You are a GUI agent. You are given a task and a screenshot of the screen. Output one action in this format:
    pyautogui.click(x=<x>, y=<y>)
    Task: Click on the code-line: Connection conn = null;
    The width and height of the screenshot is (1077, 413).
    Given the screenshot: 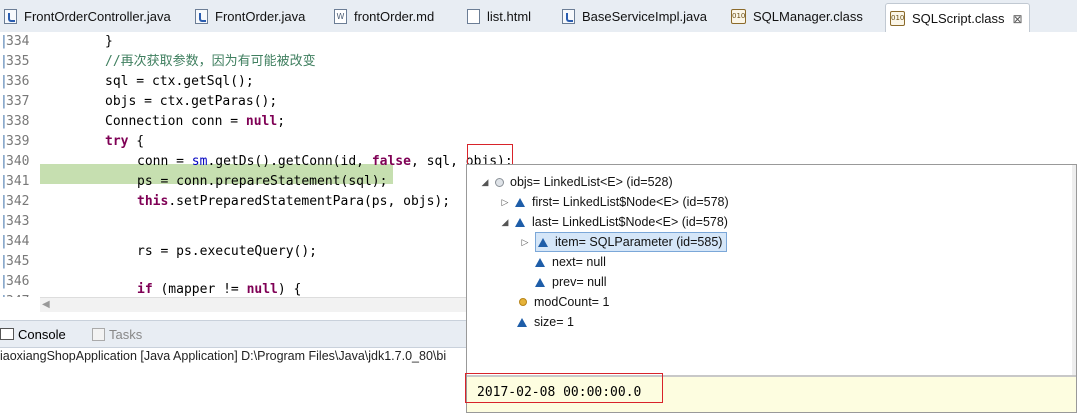 What is the action you would take?
    pyautogui.click(x=195, y=121)
    